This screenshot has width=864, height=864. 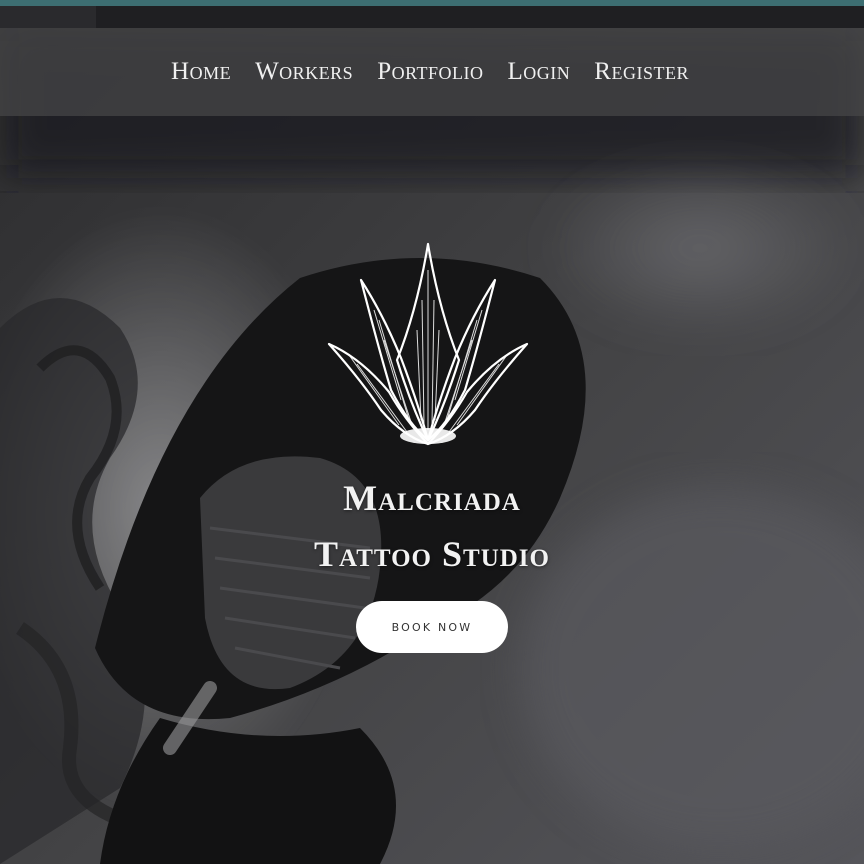 What do you see at coordinates (432, 498) in the screenshot?
I see `title-line-1: Malcriada` at bounding box center [432, 498].